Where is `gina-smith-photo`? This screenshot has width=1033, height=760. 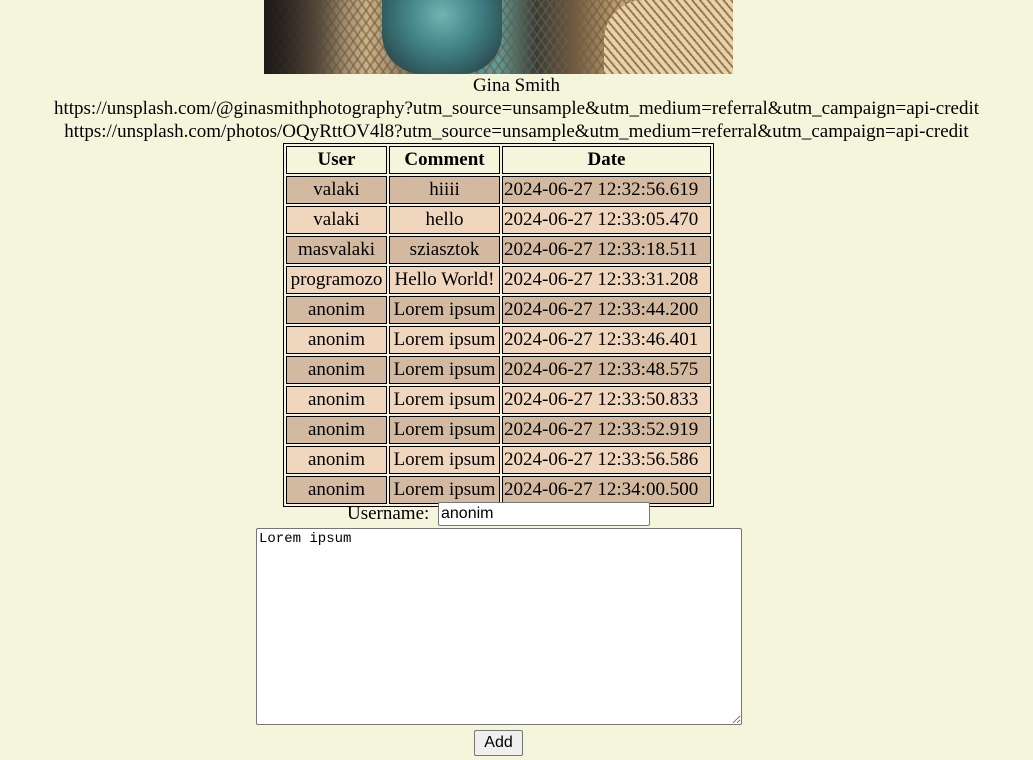
gina-smith-photo is located at coordinates (498, 37).